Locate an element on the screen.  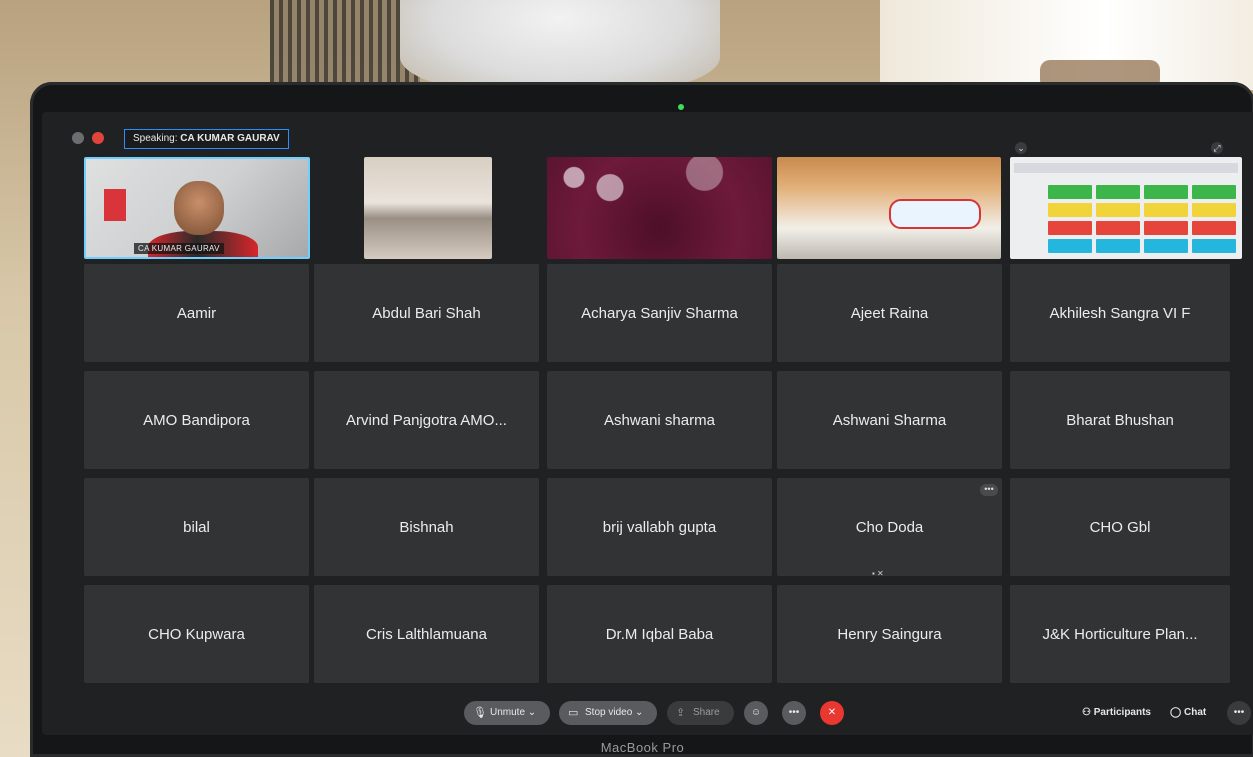
participant-name: Henry Saingura is located at coordinates (889, 634).